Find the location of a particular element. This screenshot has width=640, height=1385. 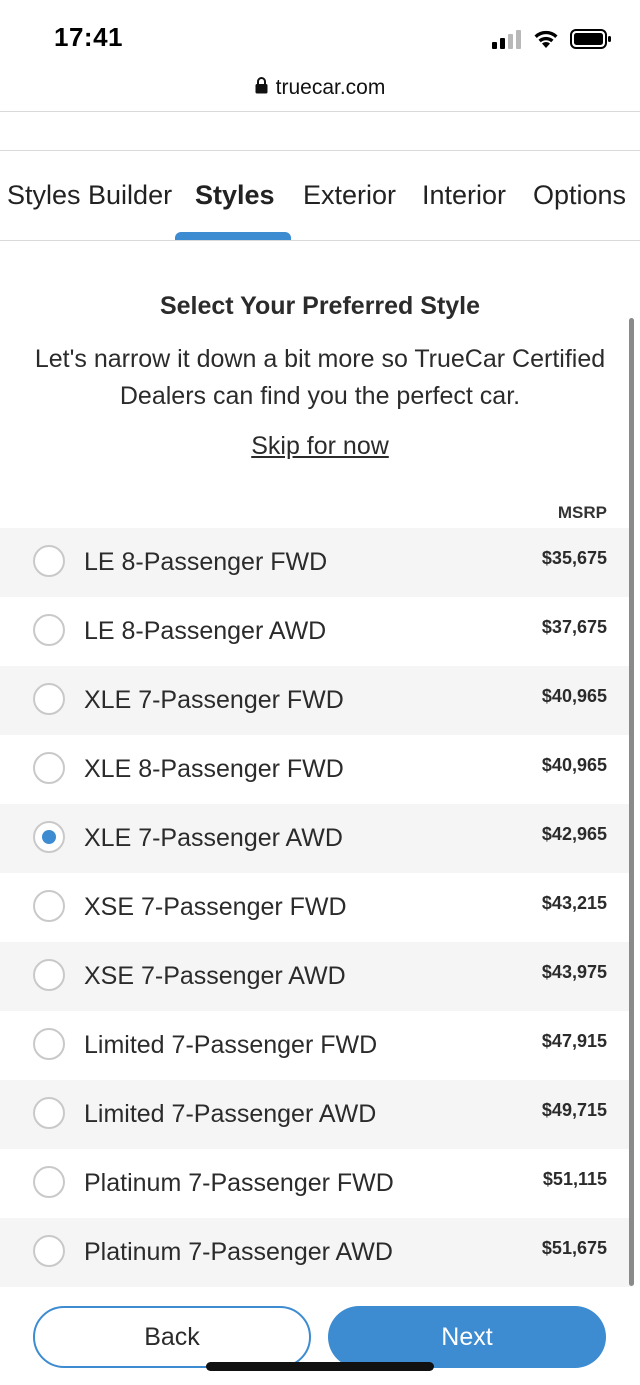

style-option: XSE 7-Passenger AWD $43,975 is located at coordinates (316, 976).